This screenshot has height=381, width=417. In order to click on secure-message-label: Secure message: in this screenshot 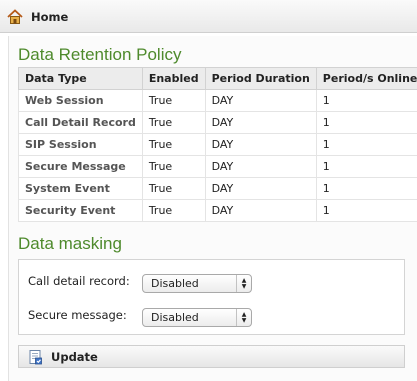, I will do `click(77, 315)`.